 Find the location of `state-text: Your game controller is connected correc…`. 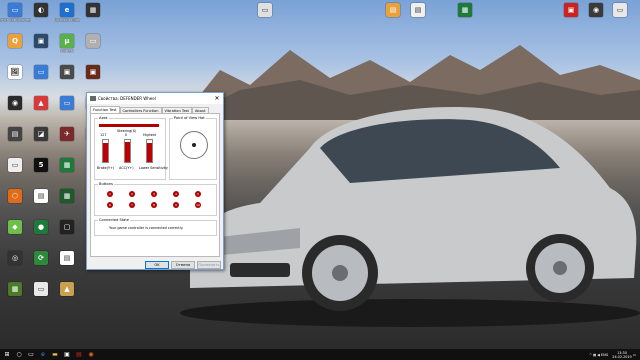

state-text: Your game controller is connected correc… is located at coordinates (146, 228).